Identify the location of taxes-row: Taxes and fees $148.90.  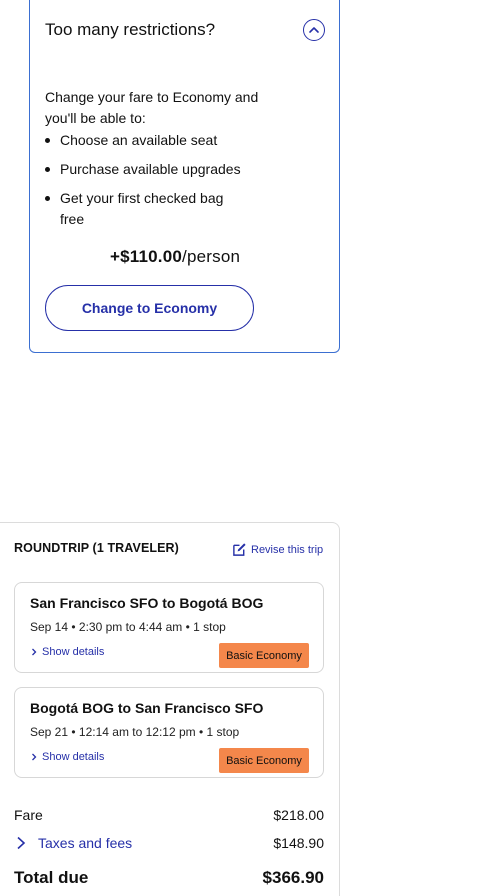
(169, 843).